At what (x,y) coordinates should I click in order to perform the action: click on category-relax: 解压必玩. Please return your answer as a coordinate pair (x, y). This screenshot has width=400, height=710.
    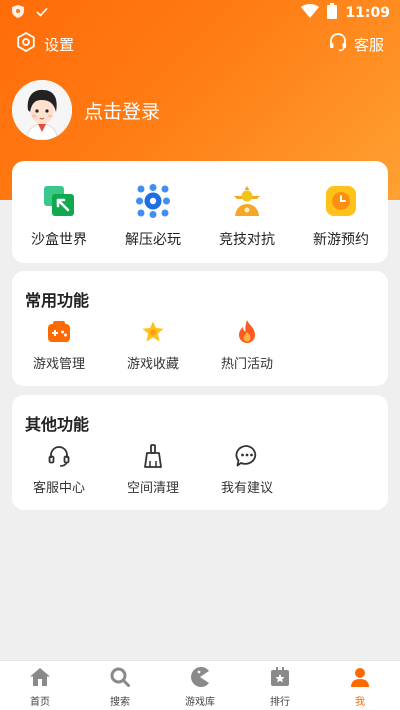
    Looking at the image, I should click on (153, 216).